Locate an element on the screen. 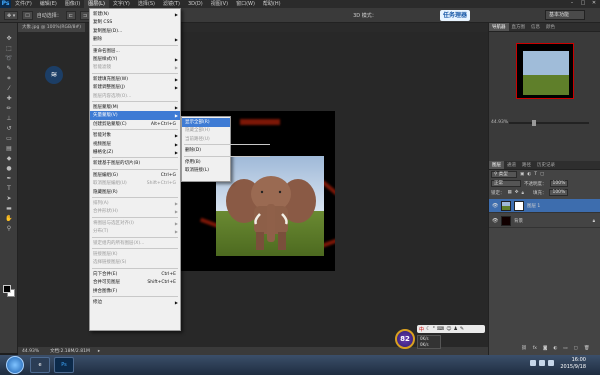  tray-flag-icon is located at coordinates (551, 363).